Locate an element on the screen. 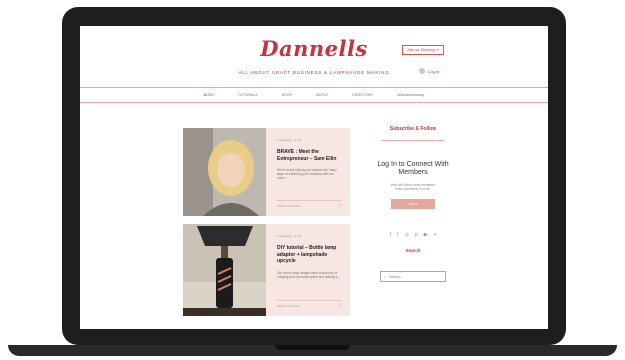 The width and height of the screenshot is (625, 360). login-widget-button: Log In is located at coordinates (413, 204).